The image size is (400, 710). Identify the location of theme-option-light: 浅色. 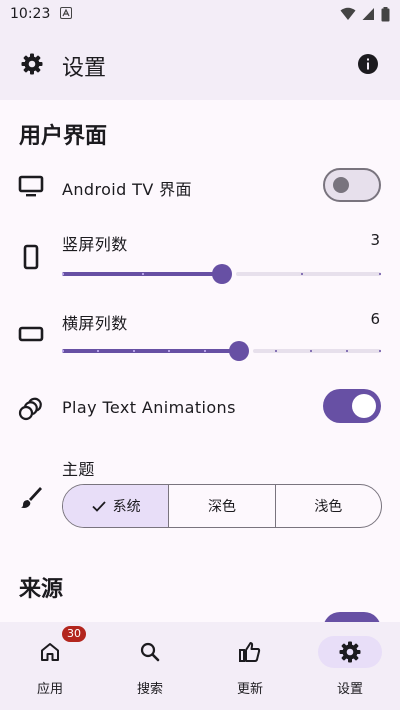
(327, 506).